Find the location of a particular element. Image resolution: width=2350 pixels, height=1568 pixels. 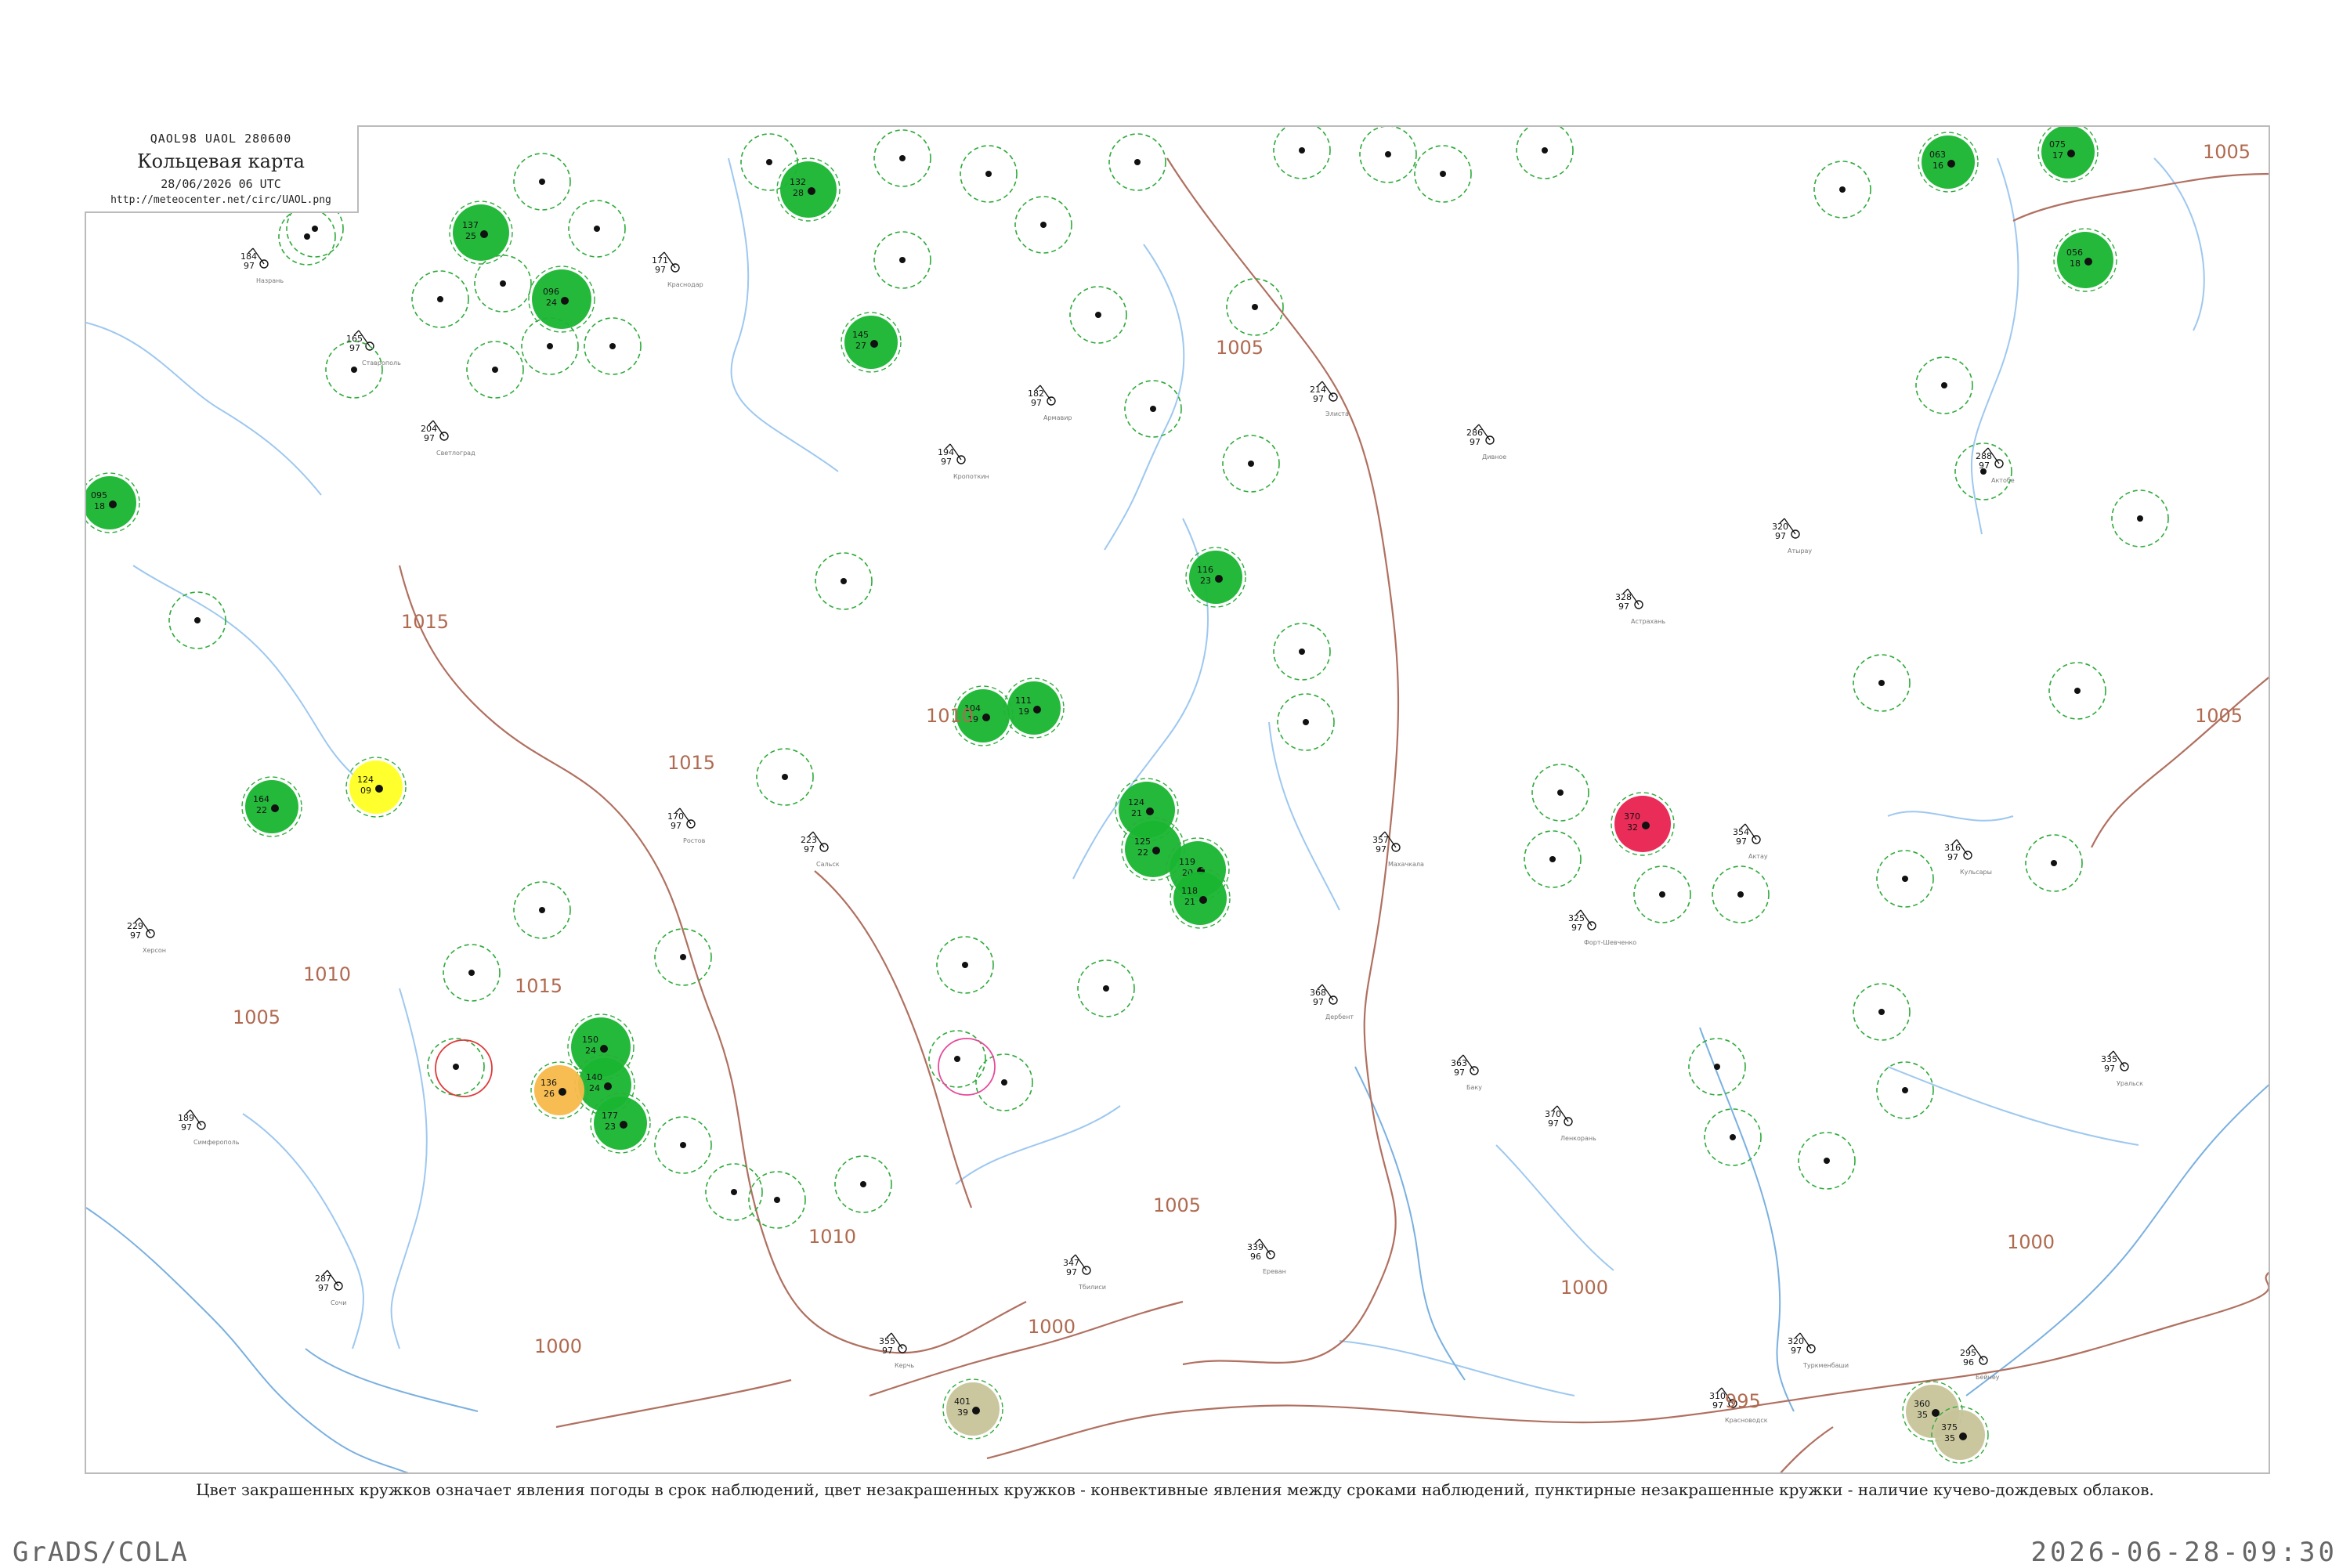

station-pressure: 111 is located at coordinates (1023, 700).